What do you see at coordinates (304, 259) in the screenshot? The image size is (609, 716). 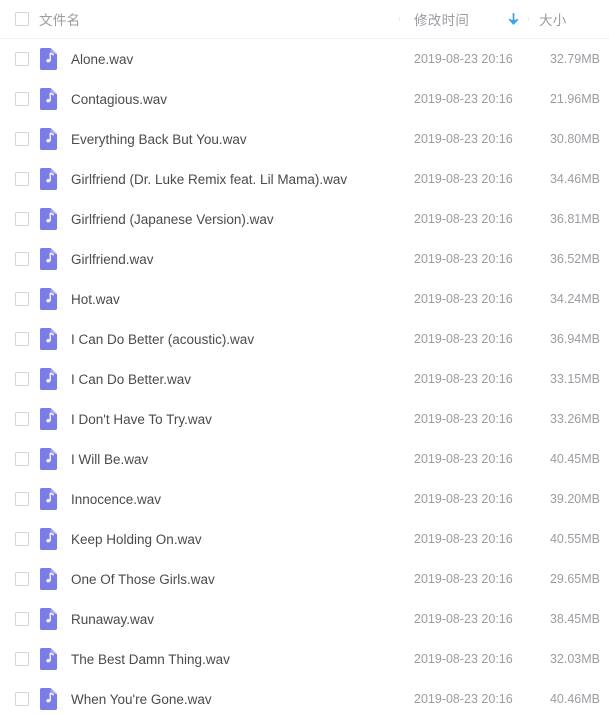 I see `file-row: Girlfriend.wav 2019-08-23 20:16 36.52MB` at bounding box center [304, 259].